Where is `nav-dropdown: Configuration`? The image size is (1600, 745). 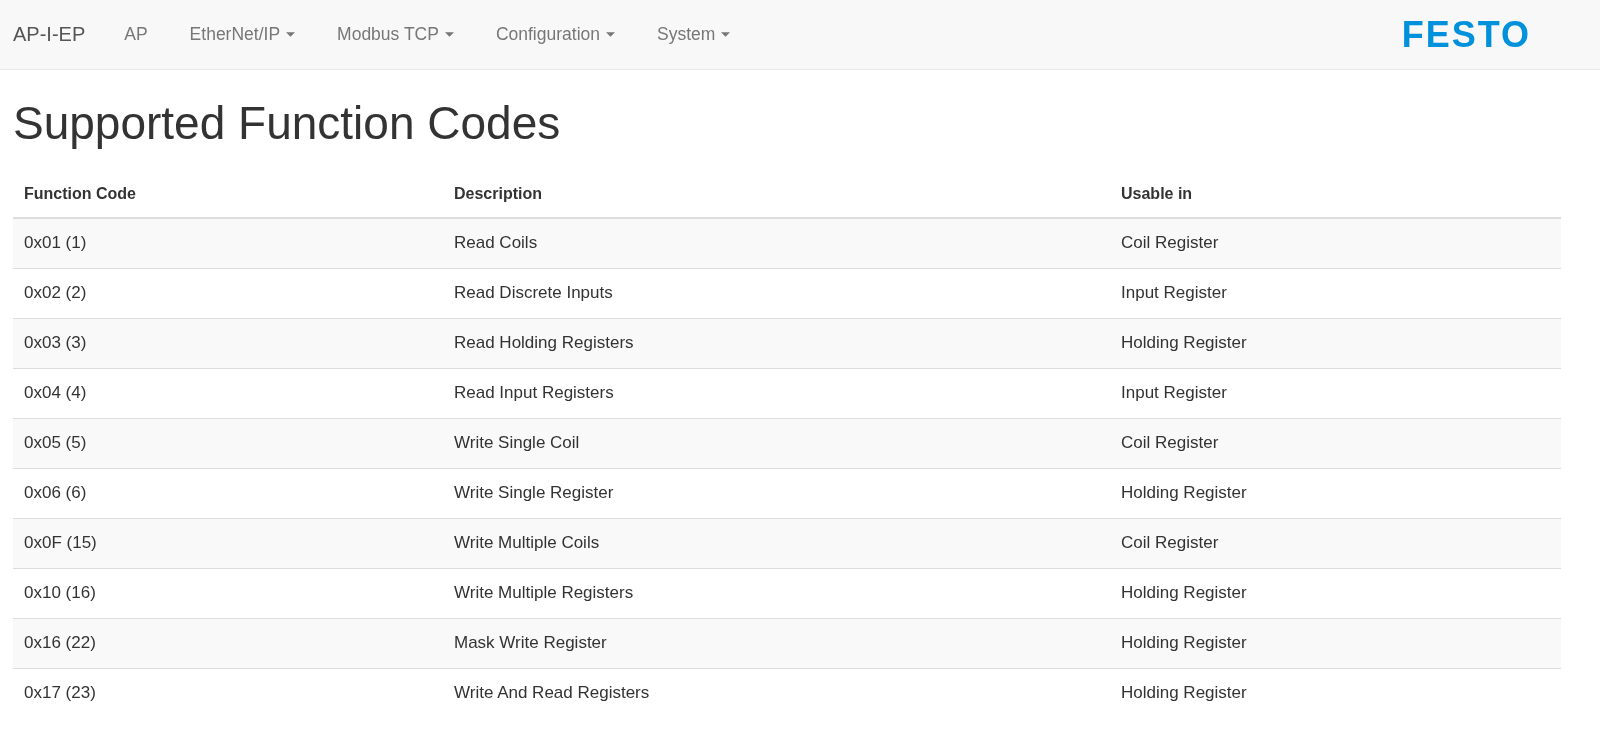 nav-dropdown: Configuration is located at coordinates (555, 34).